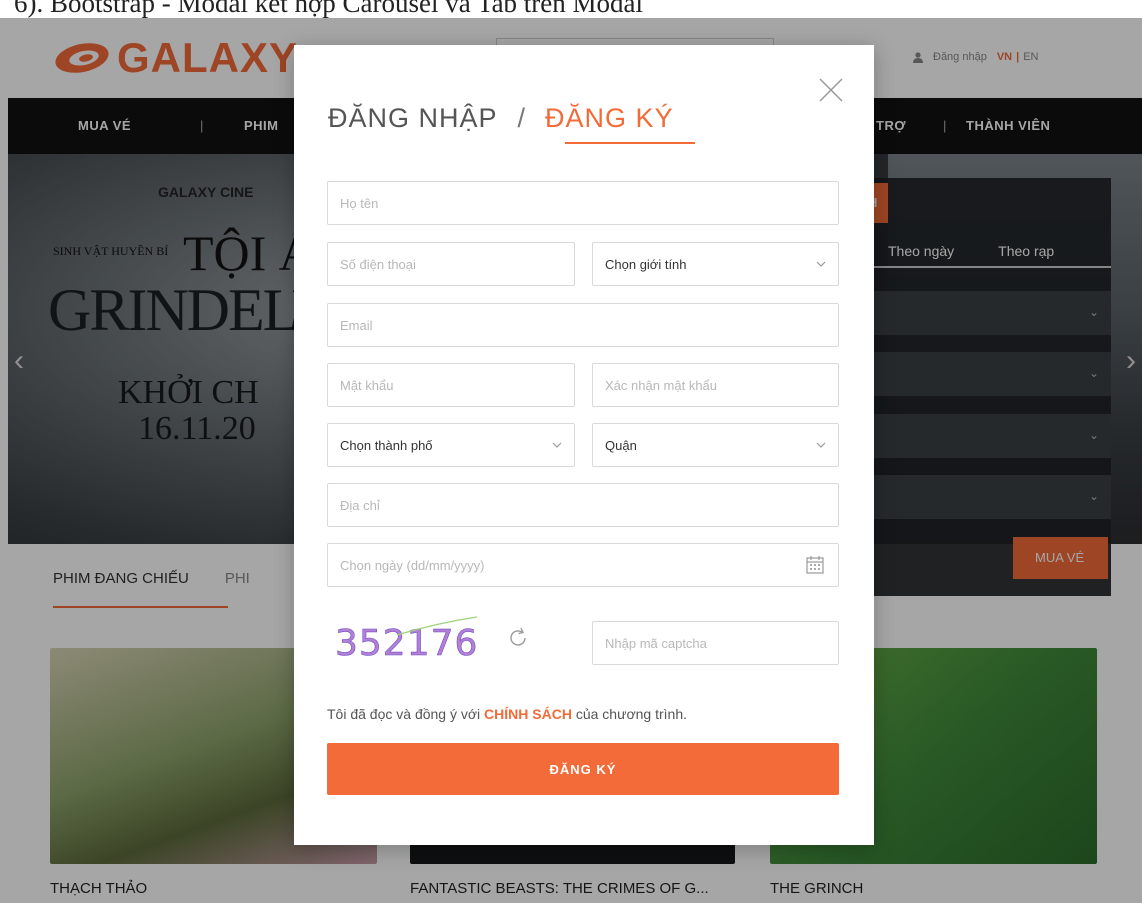  I want to click on district-select: Quận, so click(715, 445).